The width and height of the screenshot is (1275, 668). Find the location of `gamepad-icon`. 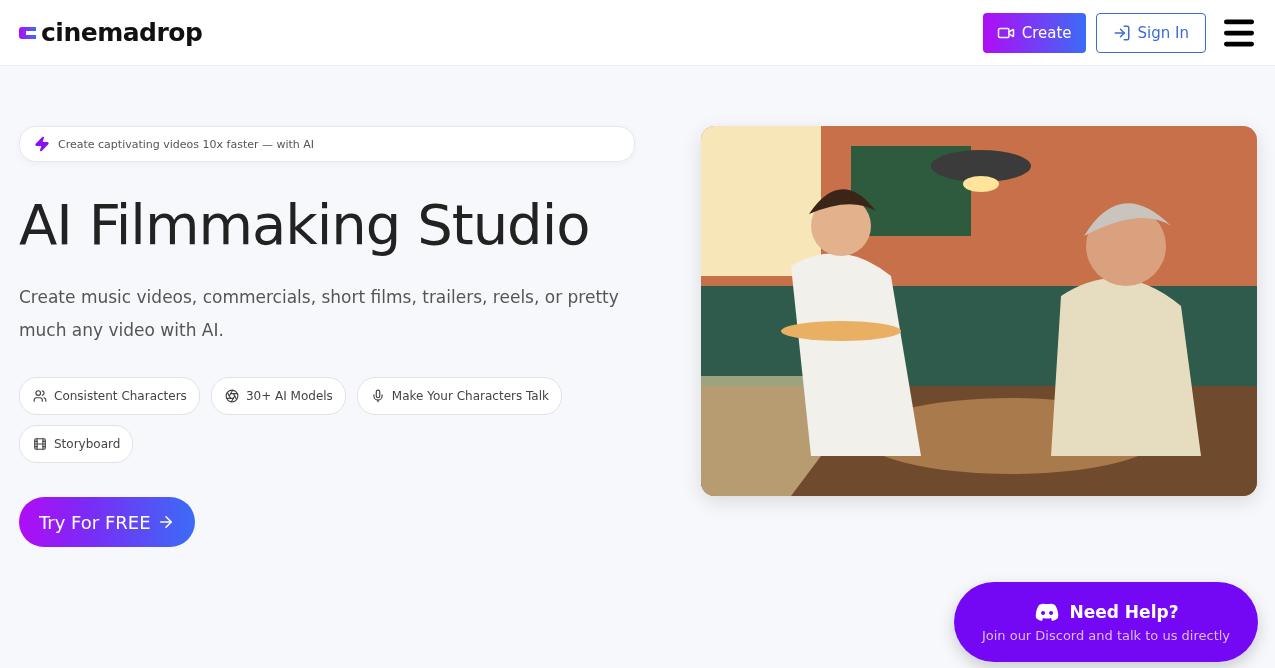

gamepad-icon is located at coordinates (1046, 611).